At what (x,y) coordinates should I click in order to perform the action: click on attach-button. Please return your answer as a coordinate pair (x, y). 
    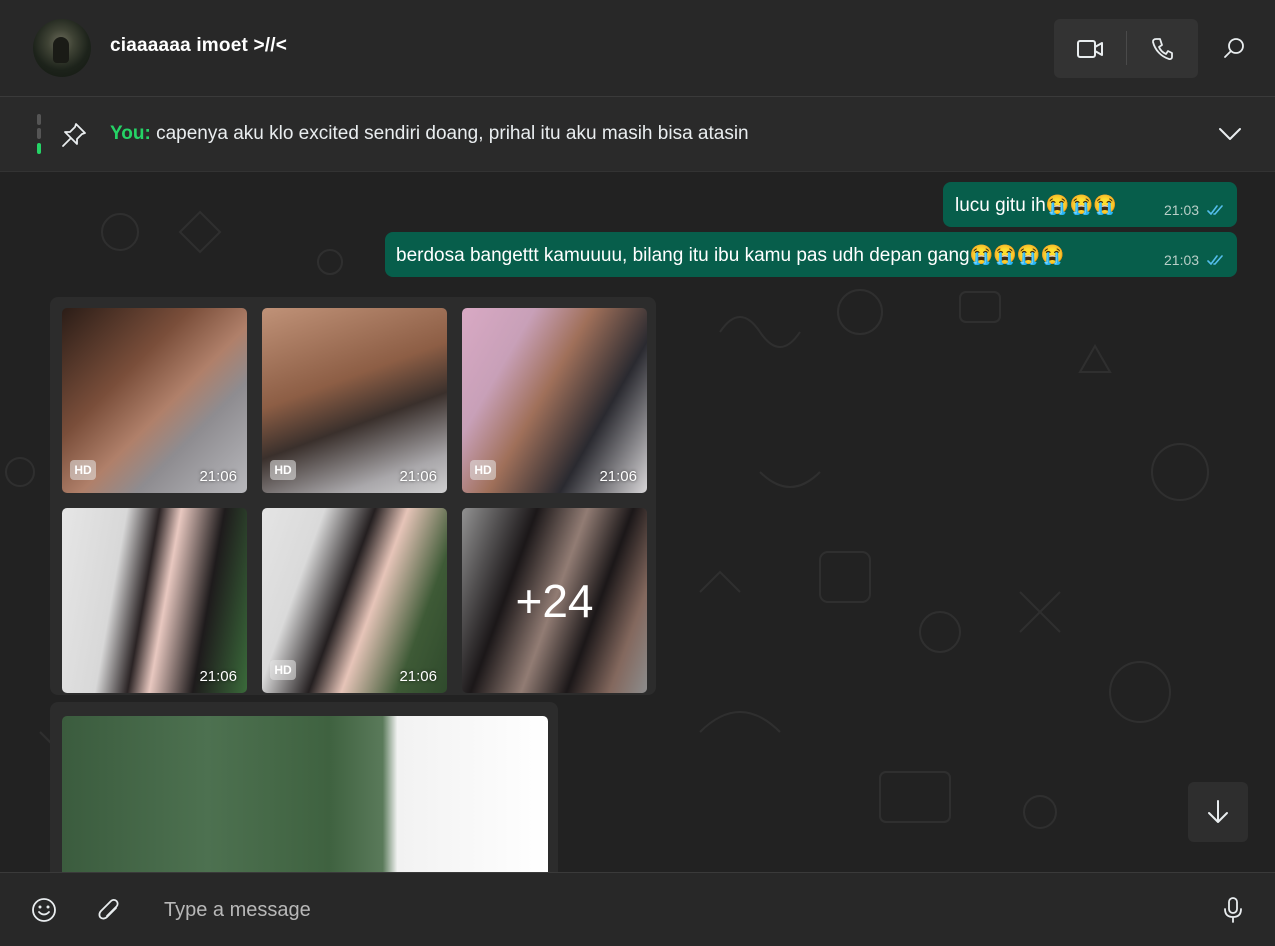
    Looking at the image, I should click on (109, 910).